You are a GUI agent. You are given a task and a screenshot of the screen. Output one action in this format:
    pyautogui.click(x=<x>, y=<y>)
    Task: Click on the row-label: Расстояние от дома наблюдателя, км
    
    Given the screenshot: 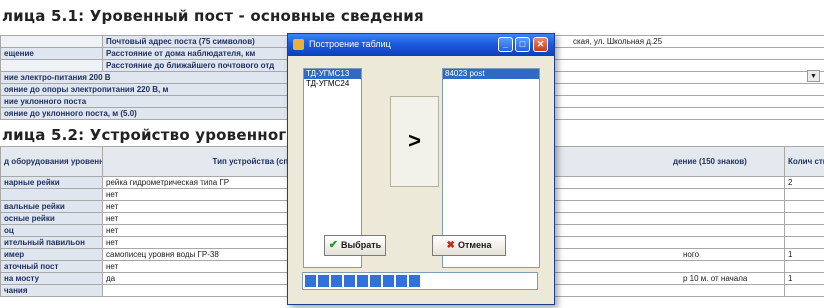 What is the action you would take?
    pyautogui.click(x=202, y=53)
    